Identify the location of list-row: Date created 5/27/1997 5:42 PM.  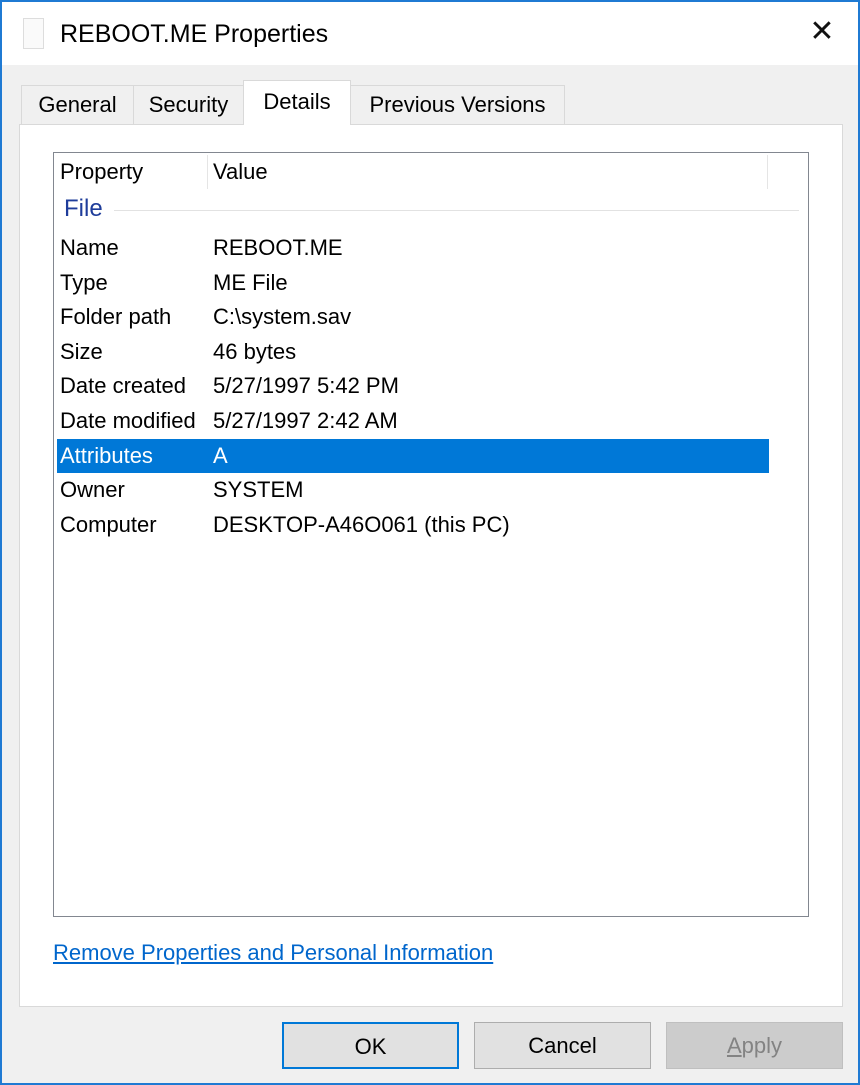
(413, 386).